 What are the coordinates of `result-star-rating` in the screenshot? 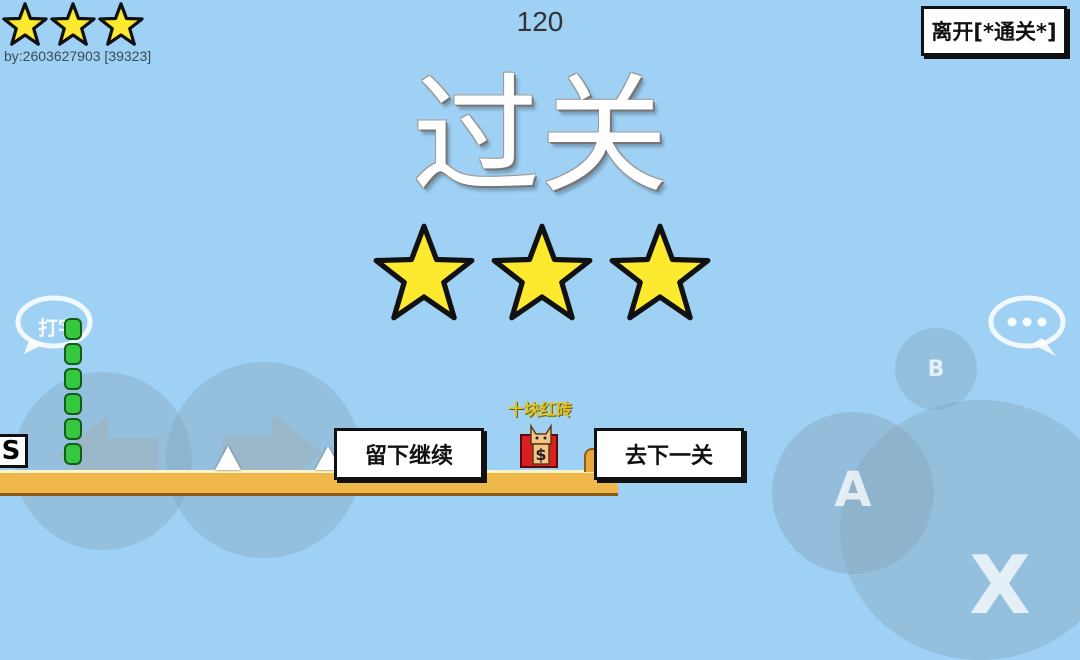 It's located at (542, 272).